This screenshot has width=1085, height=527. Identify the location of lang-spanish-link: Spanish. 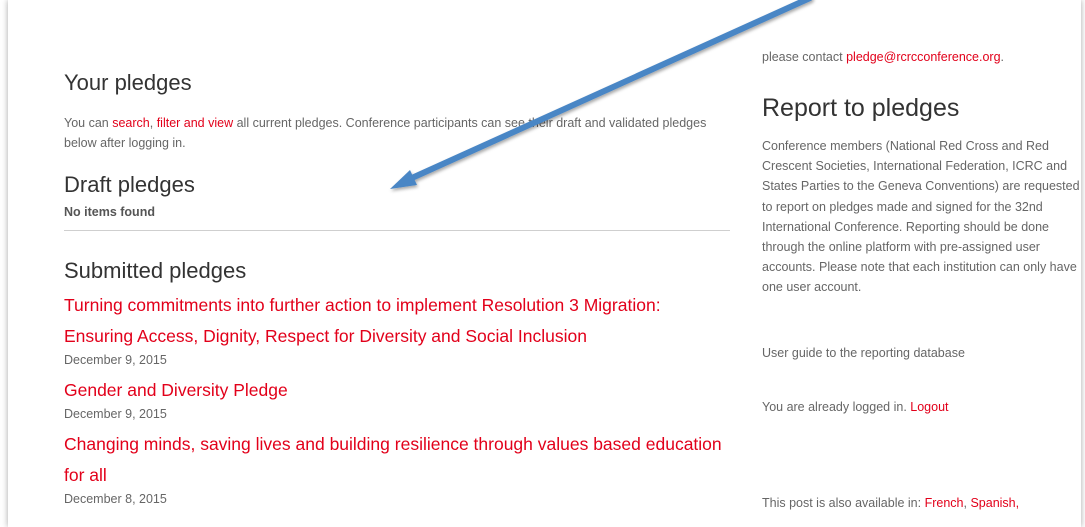
(992, 503).